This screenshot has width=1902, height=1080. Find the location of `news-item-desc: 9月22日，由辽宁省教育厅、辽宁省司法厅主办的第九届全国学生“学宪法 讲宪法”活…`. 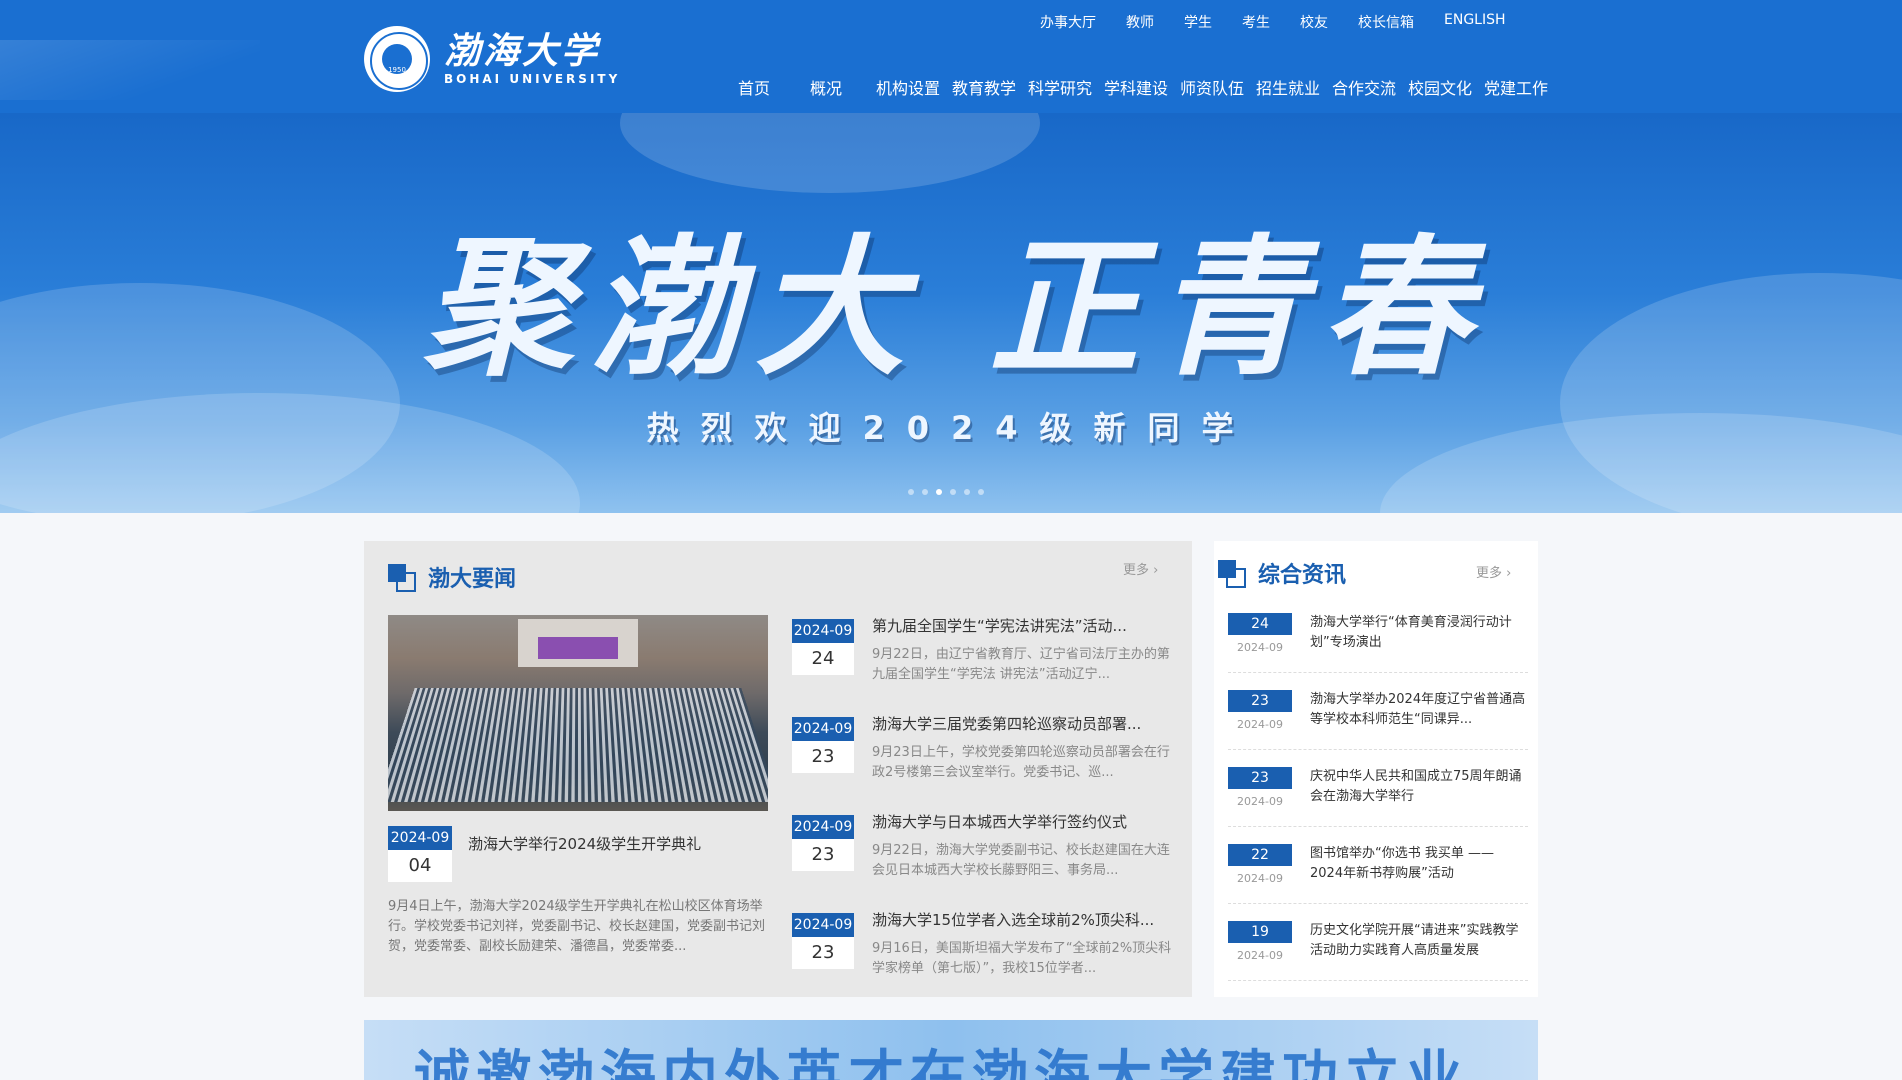

news-item-desc: 9月22日，由辽宁省教育厅、辽宁省司法厅主办的第九届全国学生“学宪法 讲宪法”活… is located at coordinates (1021, 664).